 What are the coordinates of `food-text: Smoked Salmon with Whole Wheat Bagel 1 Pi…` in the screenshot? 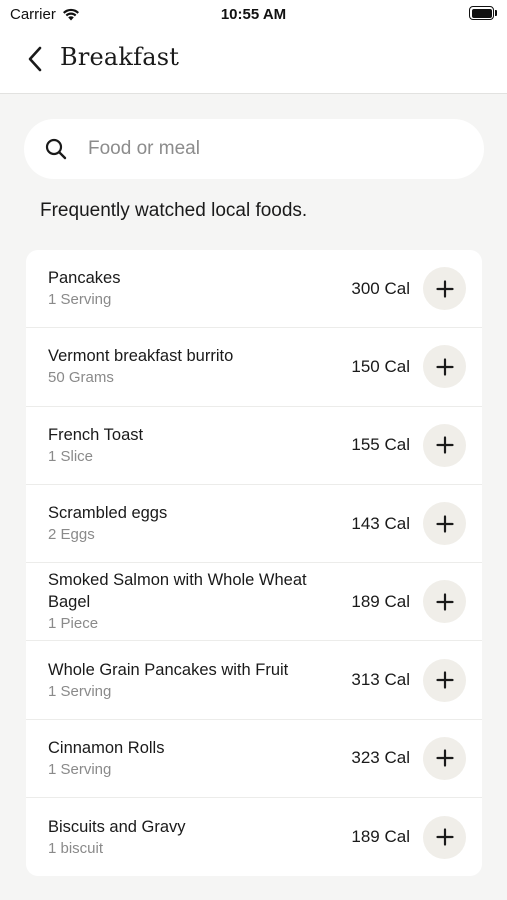 It's located at (183, 601).